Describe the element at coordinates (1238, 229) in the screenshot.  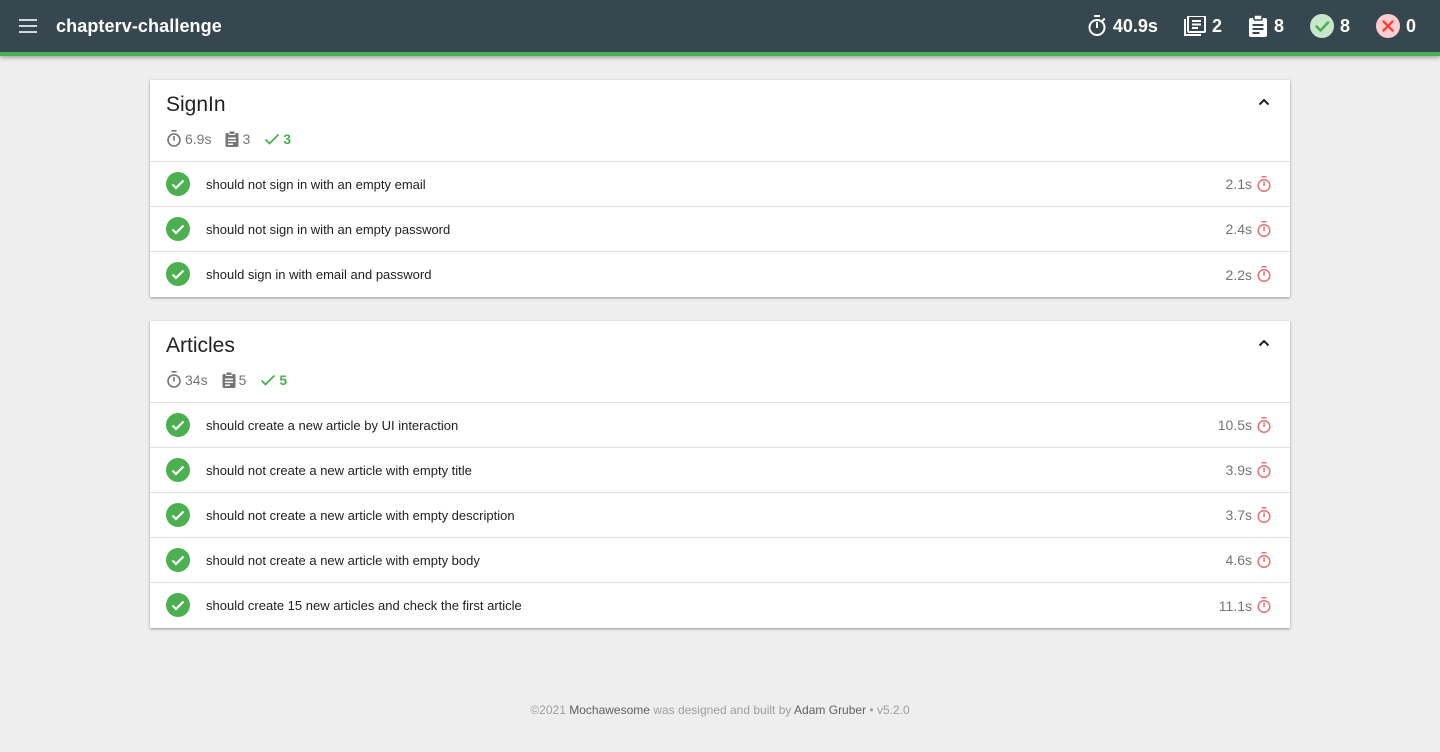
I see `test-duration: 2.4s` at that location.